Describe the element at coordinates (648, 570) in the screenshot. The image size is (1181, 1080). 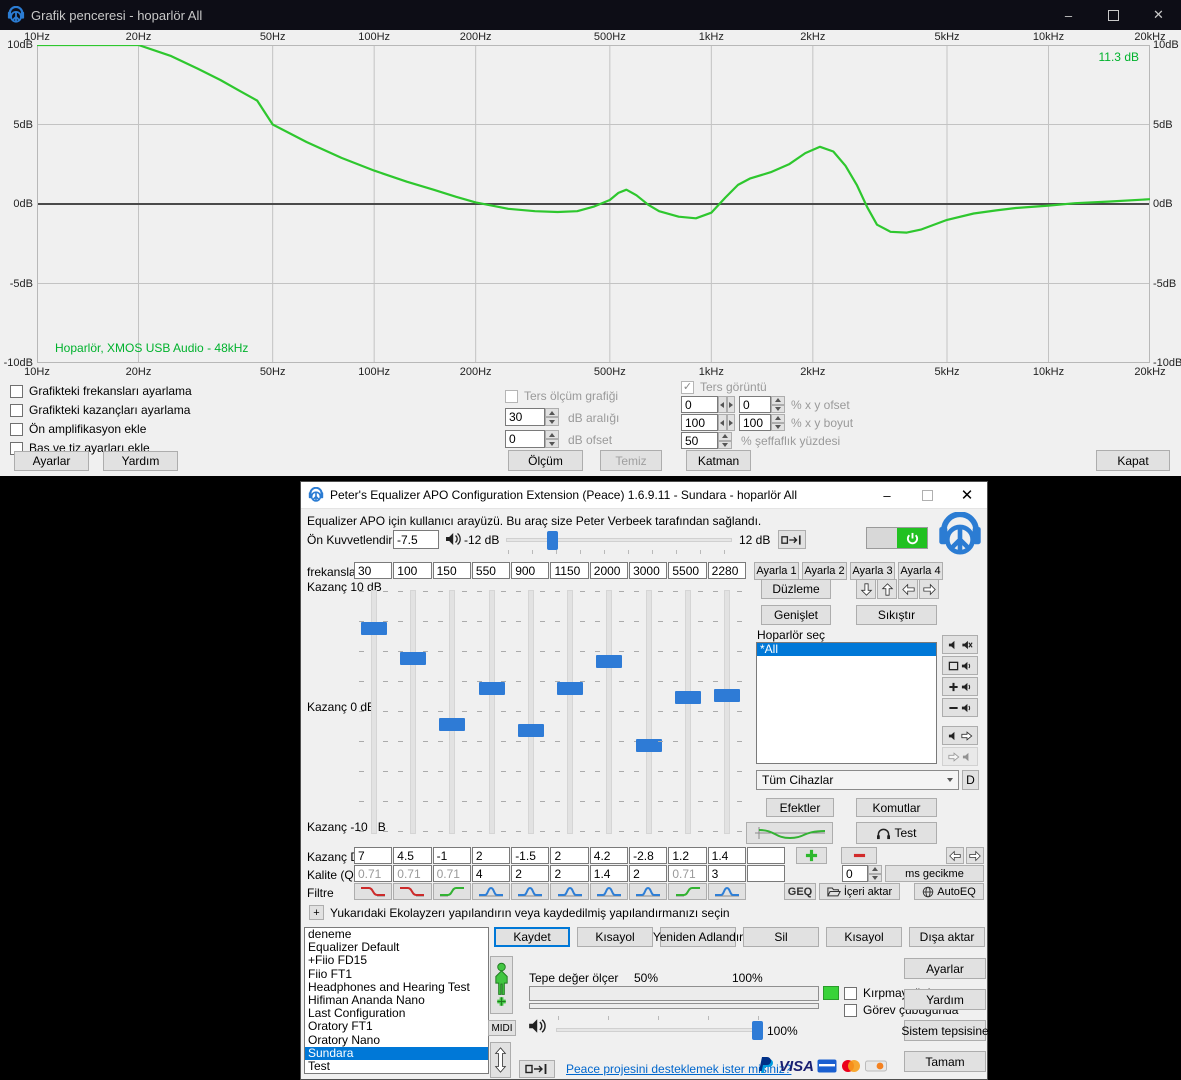
I see `frequency-input: 3000` at that location.